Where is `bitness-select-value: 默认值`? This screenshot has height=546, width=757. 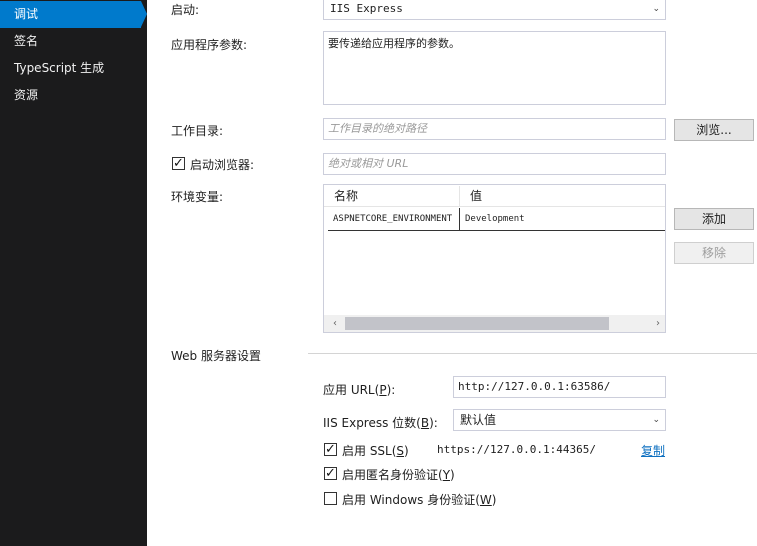 bitness-select-value: 默认值 is located at coordinates (478, 420).